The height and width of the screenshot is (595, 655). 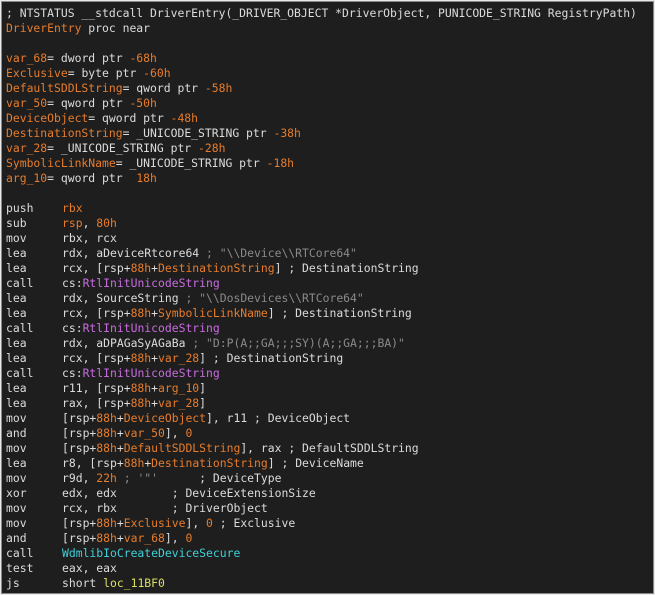 What do you see at coordinates (72, 283) in the screenshot?
I see `operand-token: cs:` at bounding box center [72, 283].